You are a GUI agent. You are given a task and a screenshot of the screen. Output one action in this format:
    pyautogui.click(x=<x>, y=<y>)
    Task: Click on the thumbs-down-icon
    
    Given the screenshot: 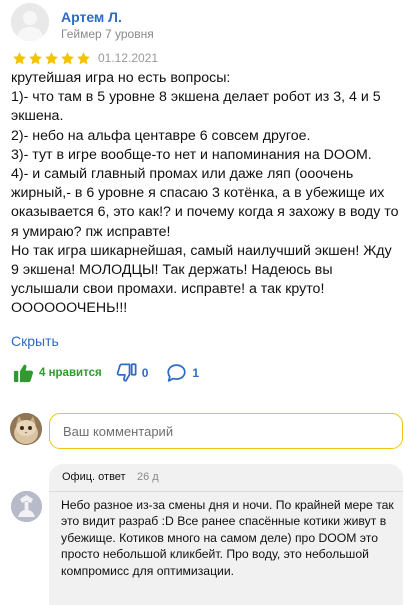 What is the action you would take?
    pyautogui.click(x=126, y=372)
    